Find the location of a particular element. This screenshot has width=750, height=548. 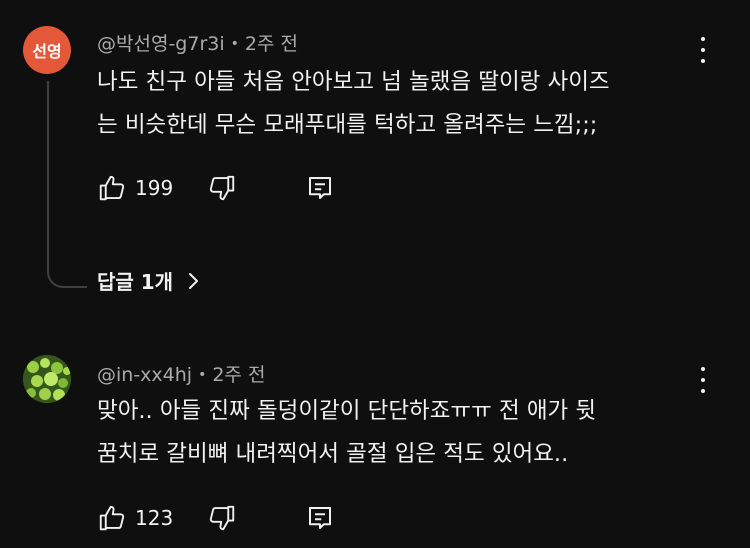

thread-line is located at coordinates (67, 184).